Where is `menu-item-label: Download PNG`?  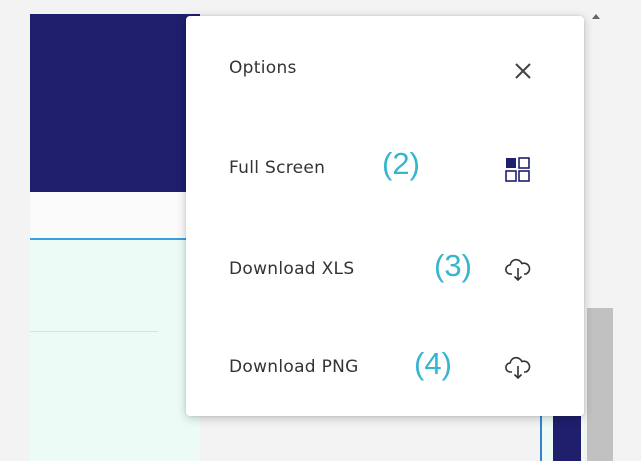 menu-item-label: Download PNG is located at coordinates (294, 367).